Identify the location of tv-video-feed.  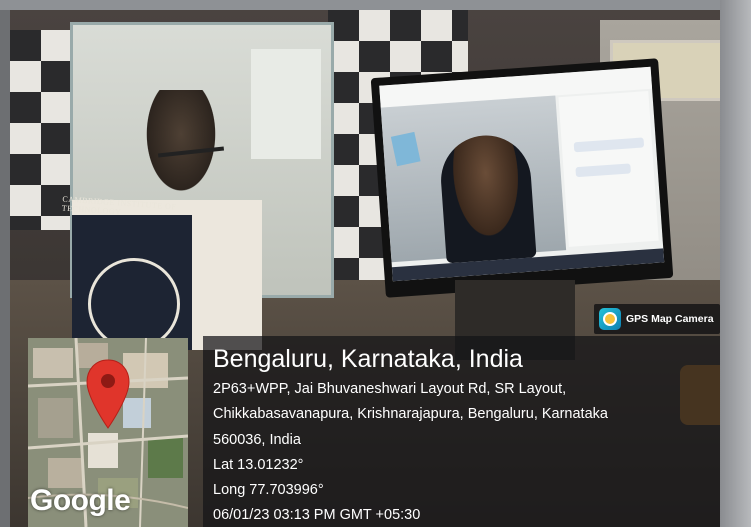
(473, 179).